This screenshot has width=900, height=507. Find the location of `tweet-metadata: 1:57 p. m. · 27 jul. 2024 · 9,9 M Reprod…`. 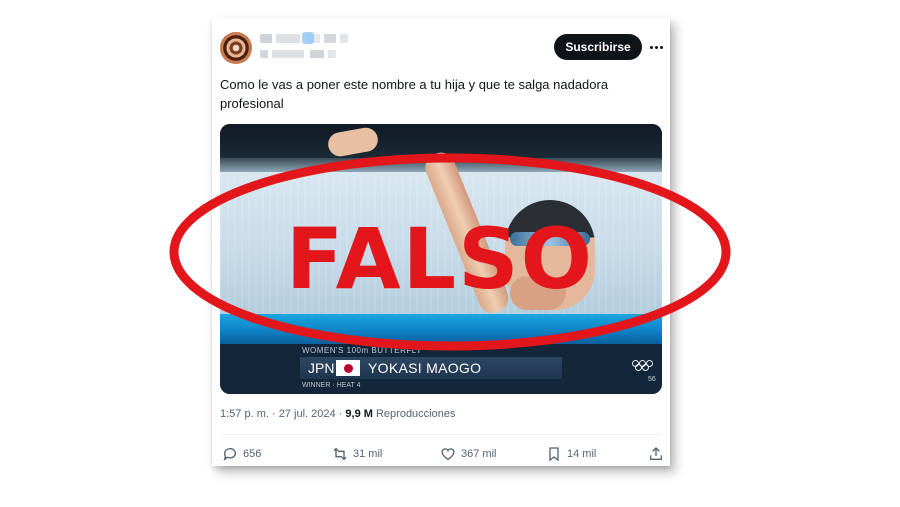

tweet-metadata: 1:57 p. m. · 27 jul. 2024 · 9,9 M Reprod… is located at coordinates (337, 414).